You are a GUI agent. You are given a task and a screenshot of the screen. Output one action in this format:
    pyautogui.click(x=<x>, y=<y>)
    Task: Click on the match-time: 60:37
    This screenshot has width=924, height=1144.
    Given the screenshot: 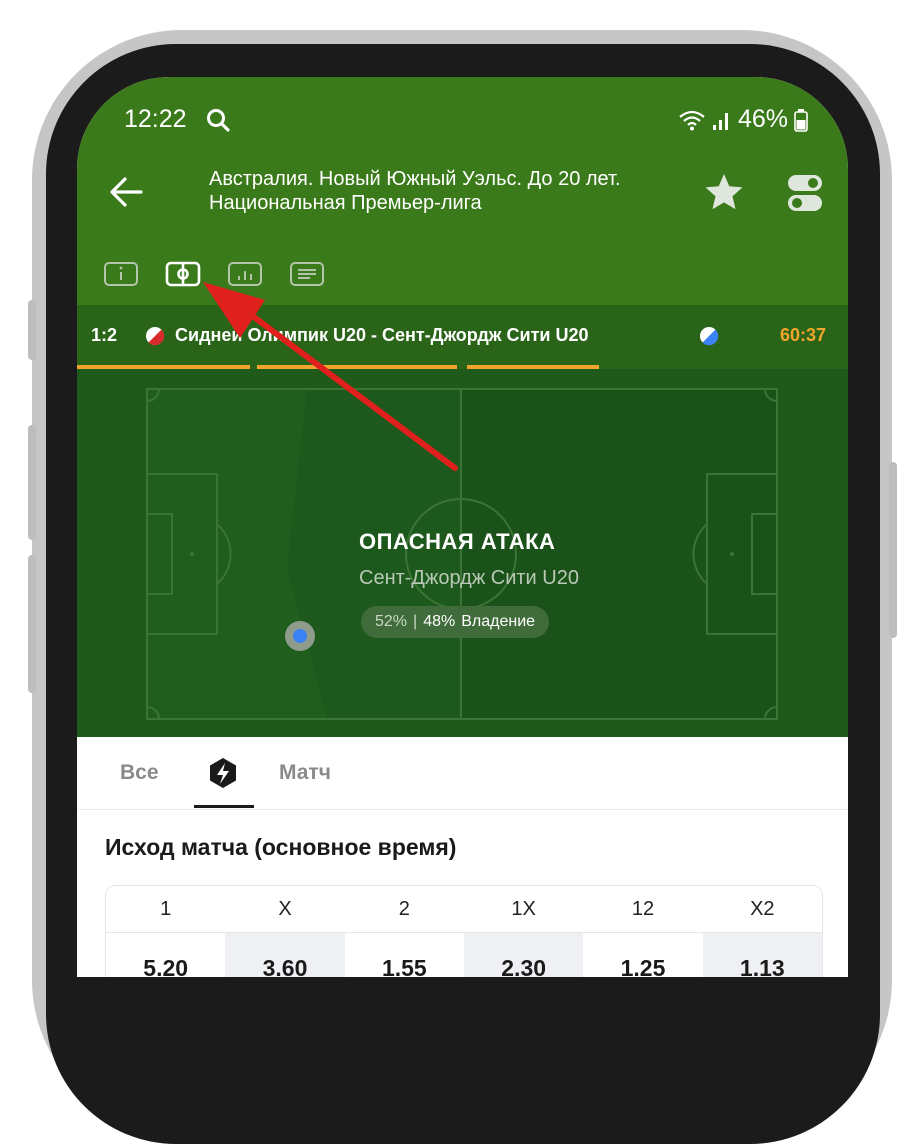 What is the action you would take?
    pyautogui.click(x=802, y=335)
    